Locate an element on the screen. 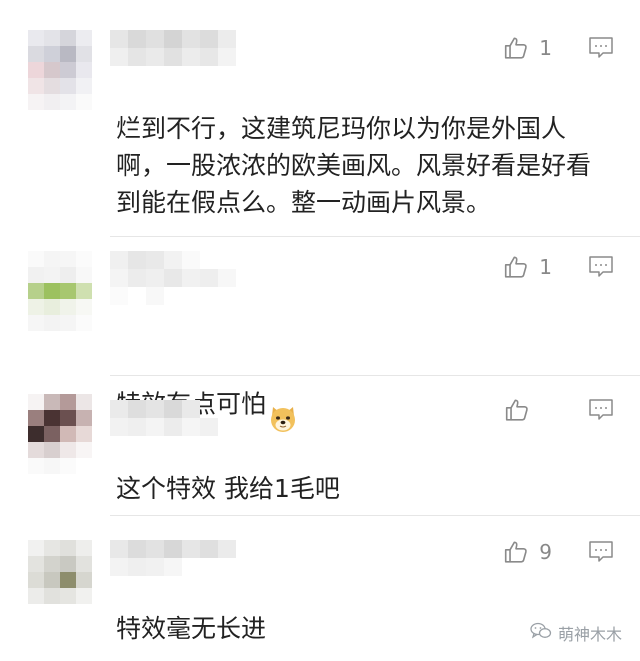 The image size is (640, 661). watermark: 萌神木木 is located at coordinates (576, 633).